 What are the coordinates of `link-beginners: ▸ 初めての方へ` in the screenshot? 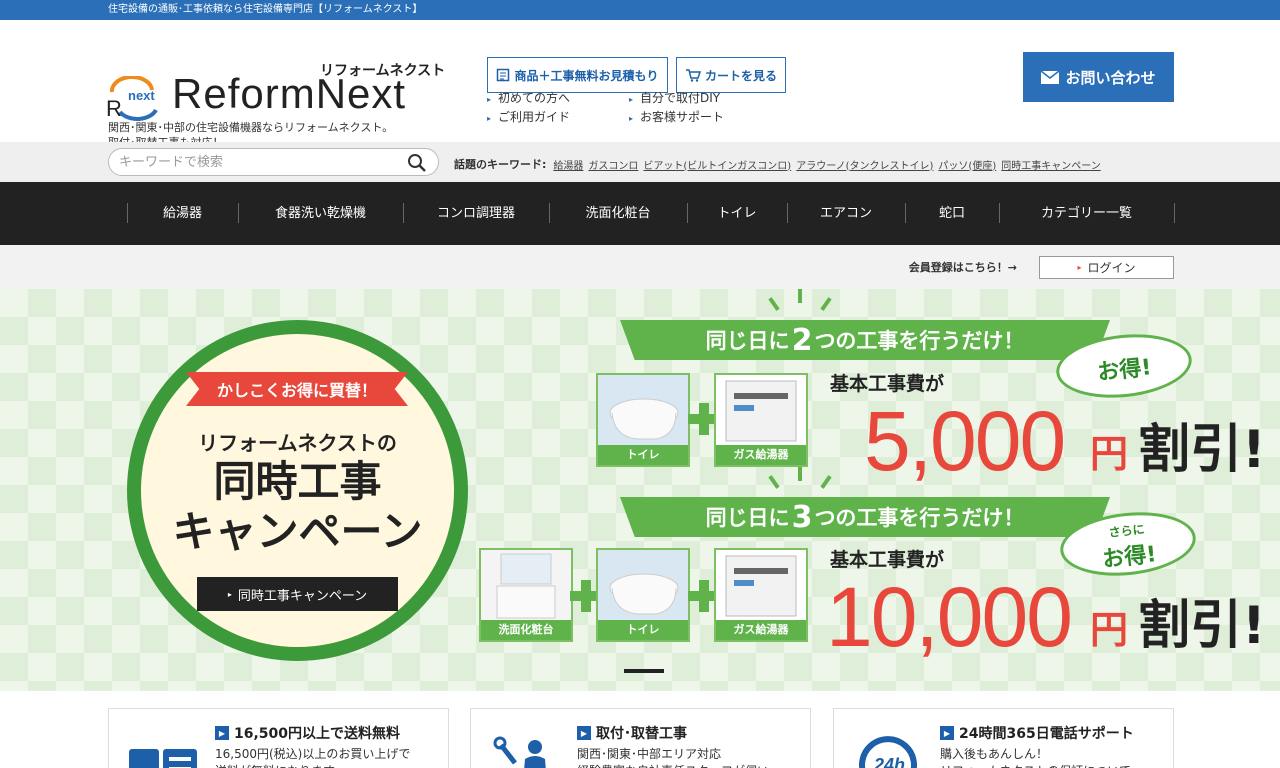 It's located at (528, 98).